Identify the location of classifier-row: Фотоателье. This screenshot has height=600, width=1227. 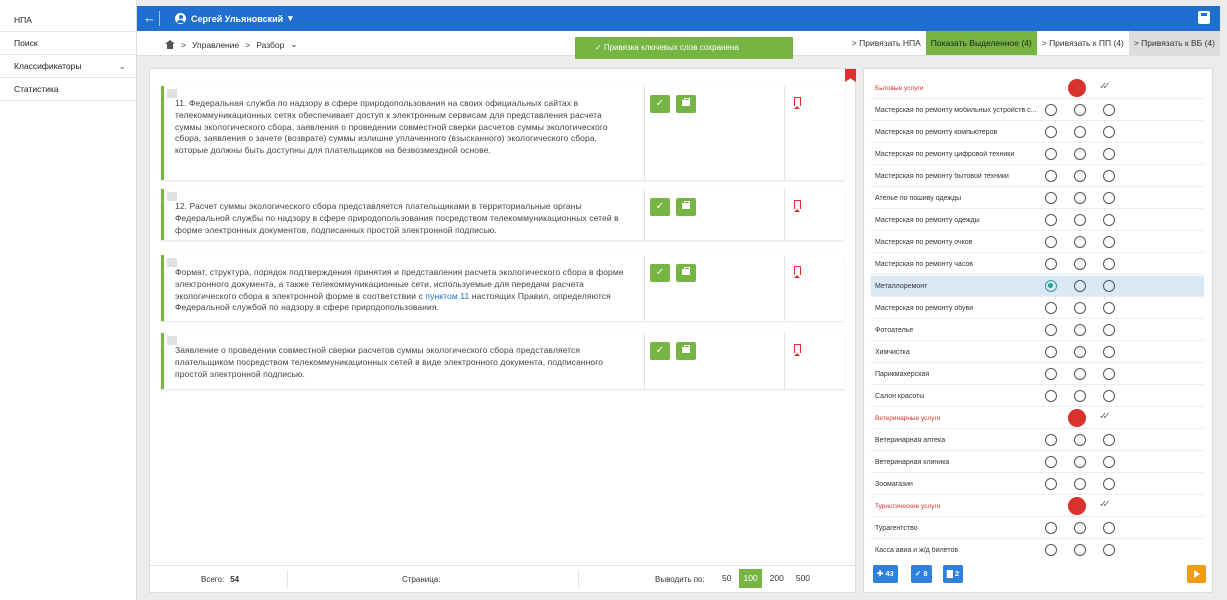
(1037, 330).